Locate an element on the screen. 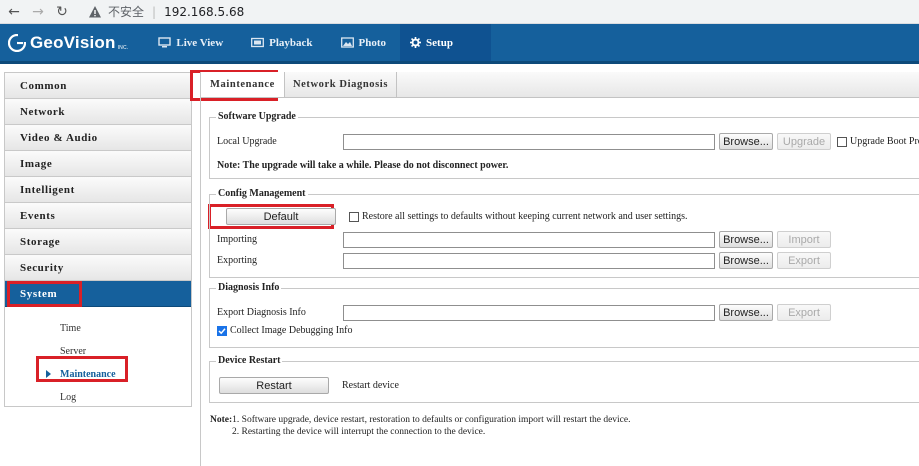 This screenshot has height=466, width=919. submenu-item-maintenance-label: Maintenance is located at coordinates (88, 374).